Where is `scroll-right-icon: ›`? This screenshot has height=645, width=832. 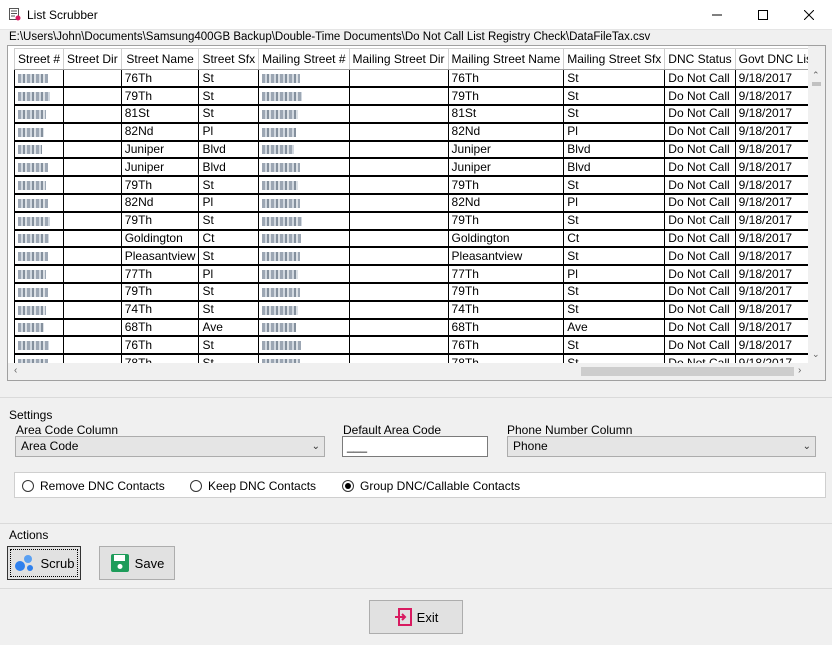 scroll-right-icon: › is located at coordinates (799, 370).